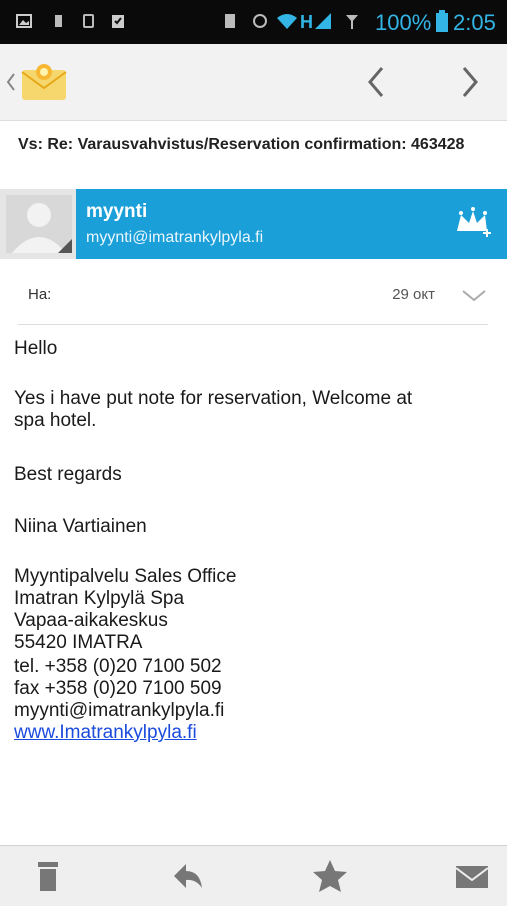 The width and height of the screenshot is (507, 906). What do you see at coordinates (473, 223) in the screenshot?
I see `add-contact-crown-icon` at bounding box center [473, 223].